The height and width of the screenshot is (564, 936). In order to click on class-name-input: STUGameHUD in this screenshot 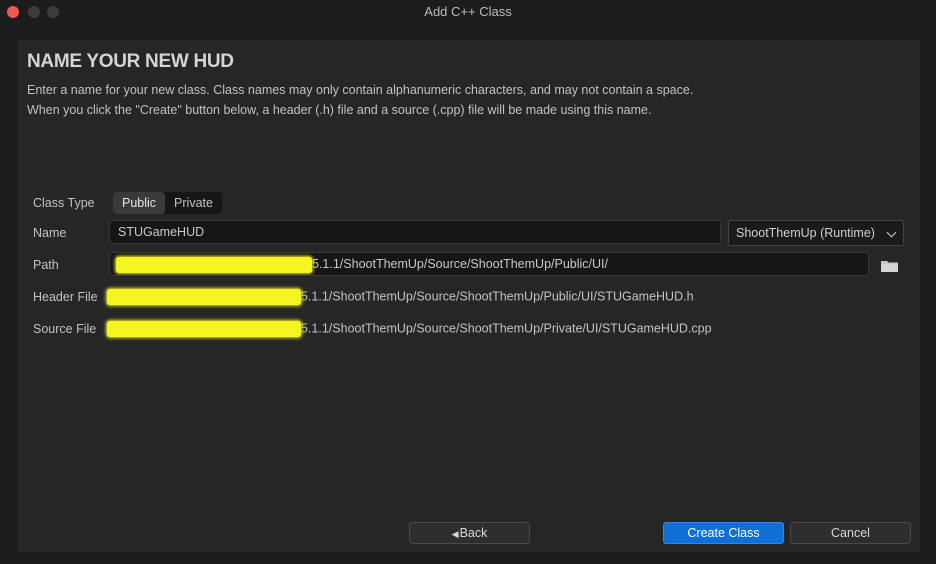, I will do `click(415, 232)`.